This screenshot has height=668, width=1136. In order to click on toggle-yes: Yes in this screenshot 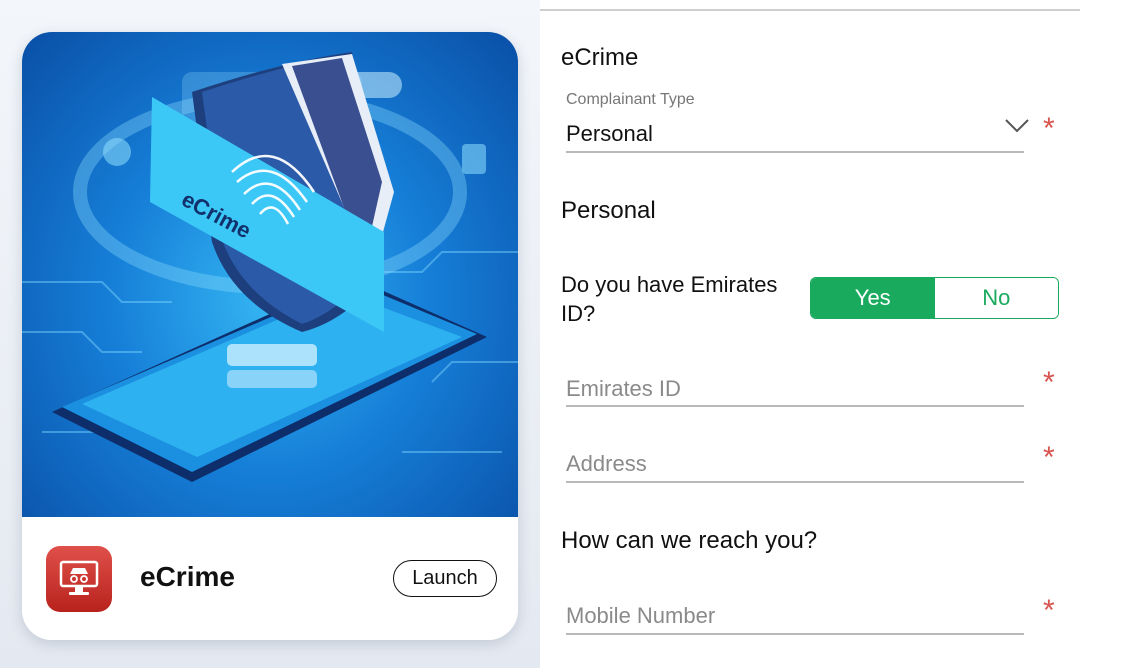, I will do `click(873, 298)`.